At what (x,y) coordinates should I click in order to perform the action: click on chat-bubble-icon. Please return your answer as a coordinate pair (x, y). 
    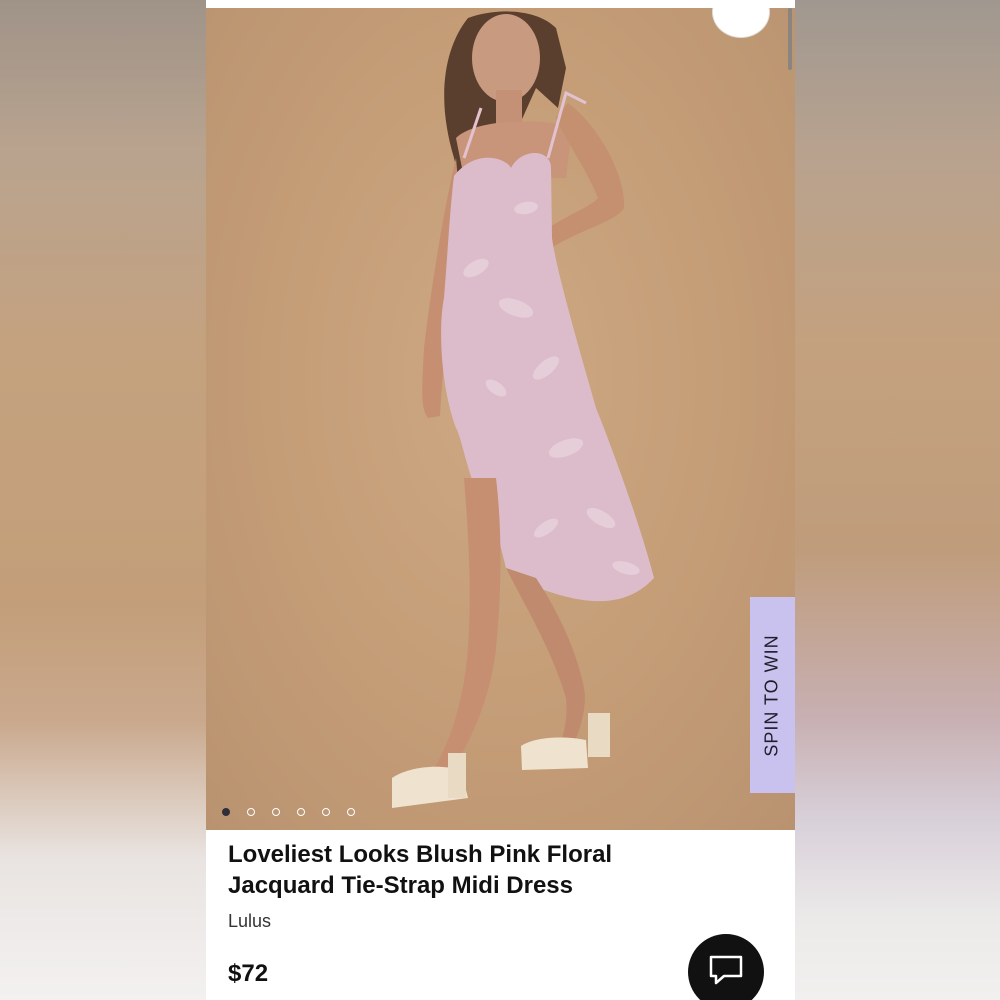
    Looking at the image, I should click on (726, 970).